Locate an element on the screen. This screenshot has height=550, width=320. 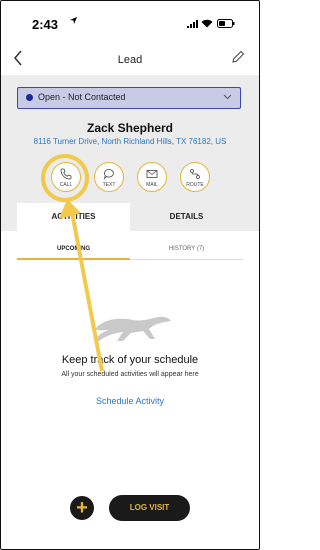
route-button: ROUTE is located at coordinates (195, 177).